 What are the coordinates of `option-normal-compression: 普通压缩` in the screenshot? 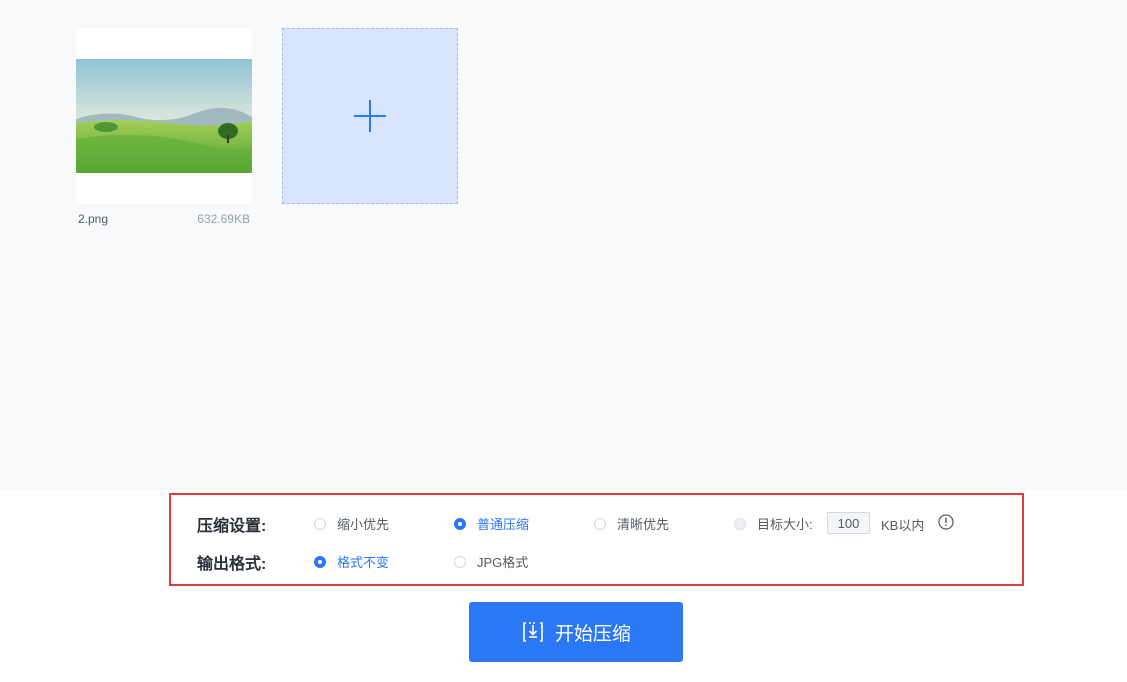 It's located at (491, 523).